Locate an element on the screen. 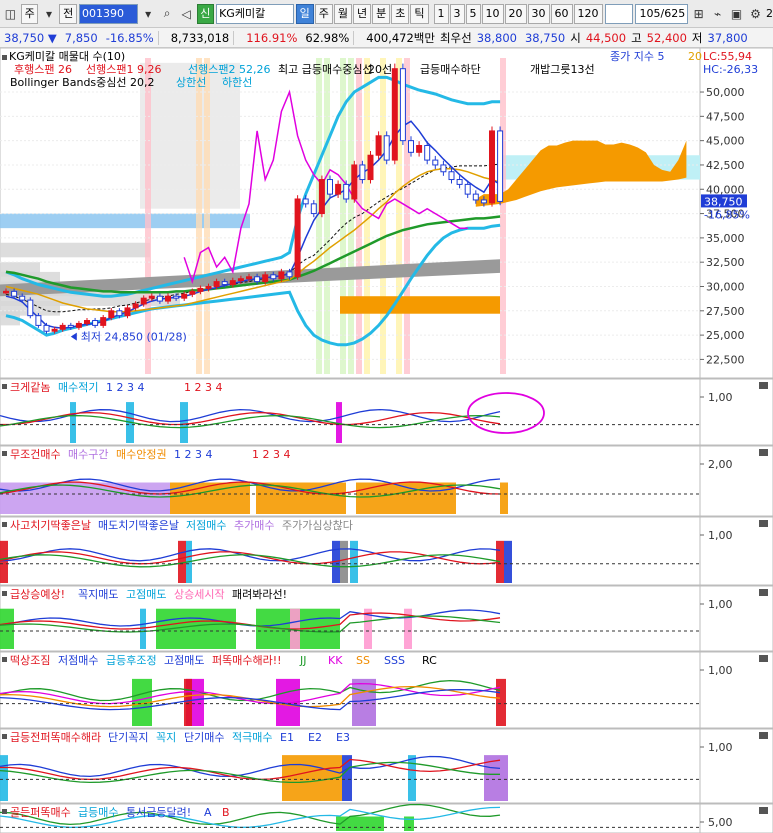 The width and height of the screenshot is (773, 833). interval-tab-60: 60 is located at coordinates (561, 13).